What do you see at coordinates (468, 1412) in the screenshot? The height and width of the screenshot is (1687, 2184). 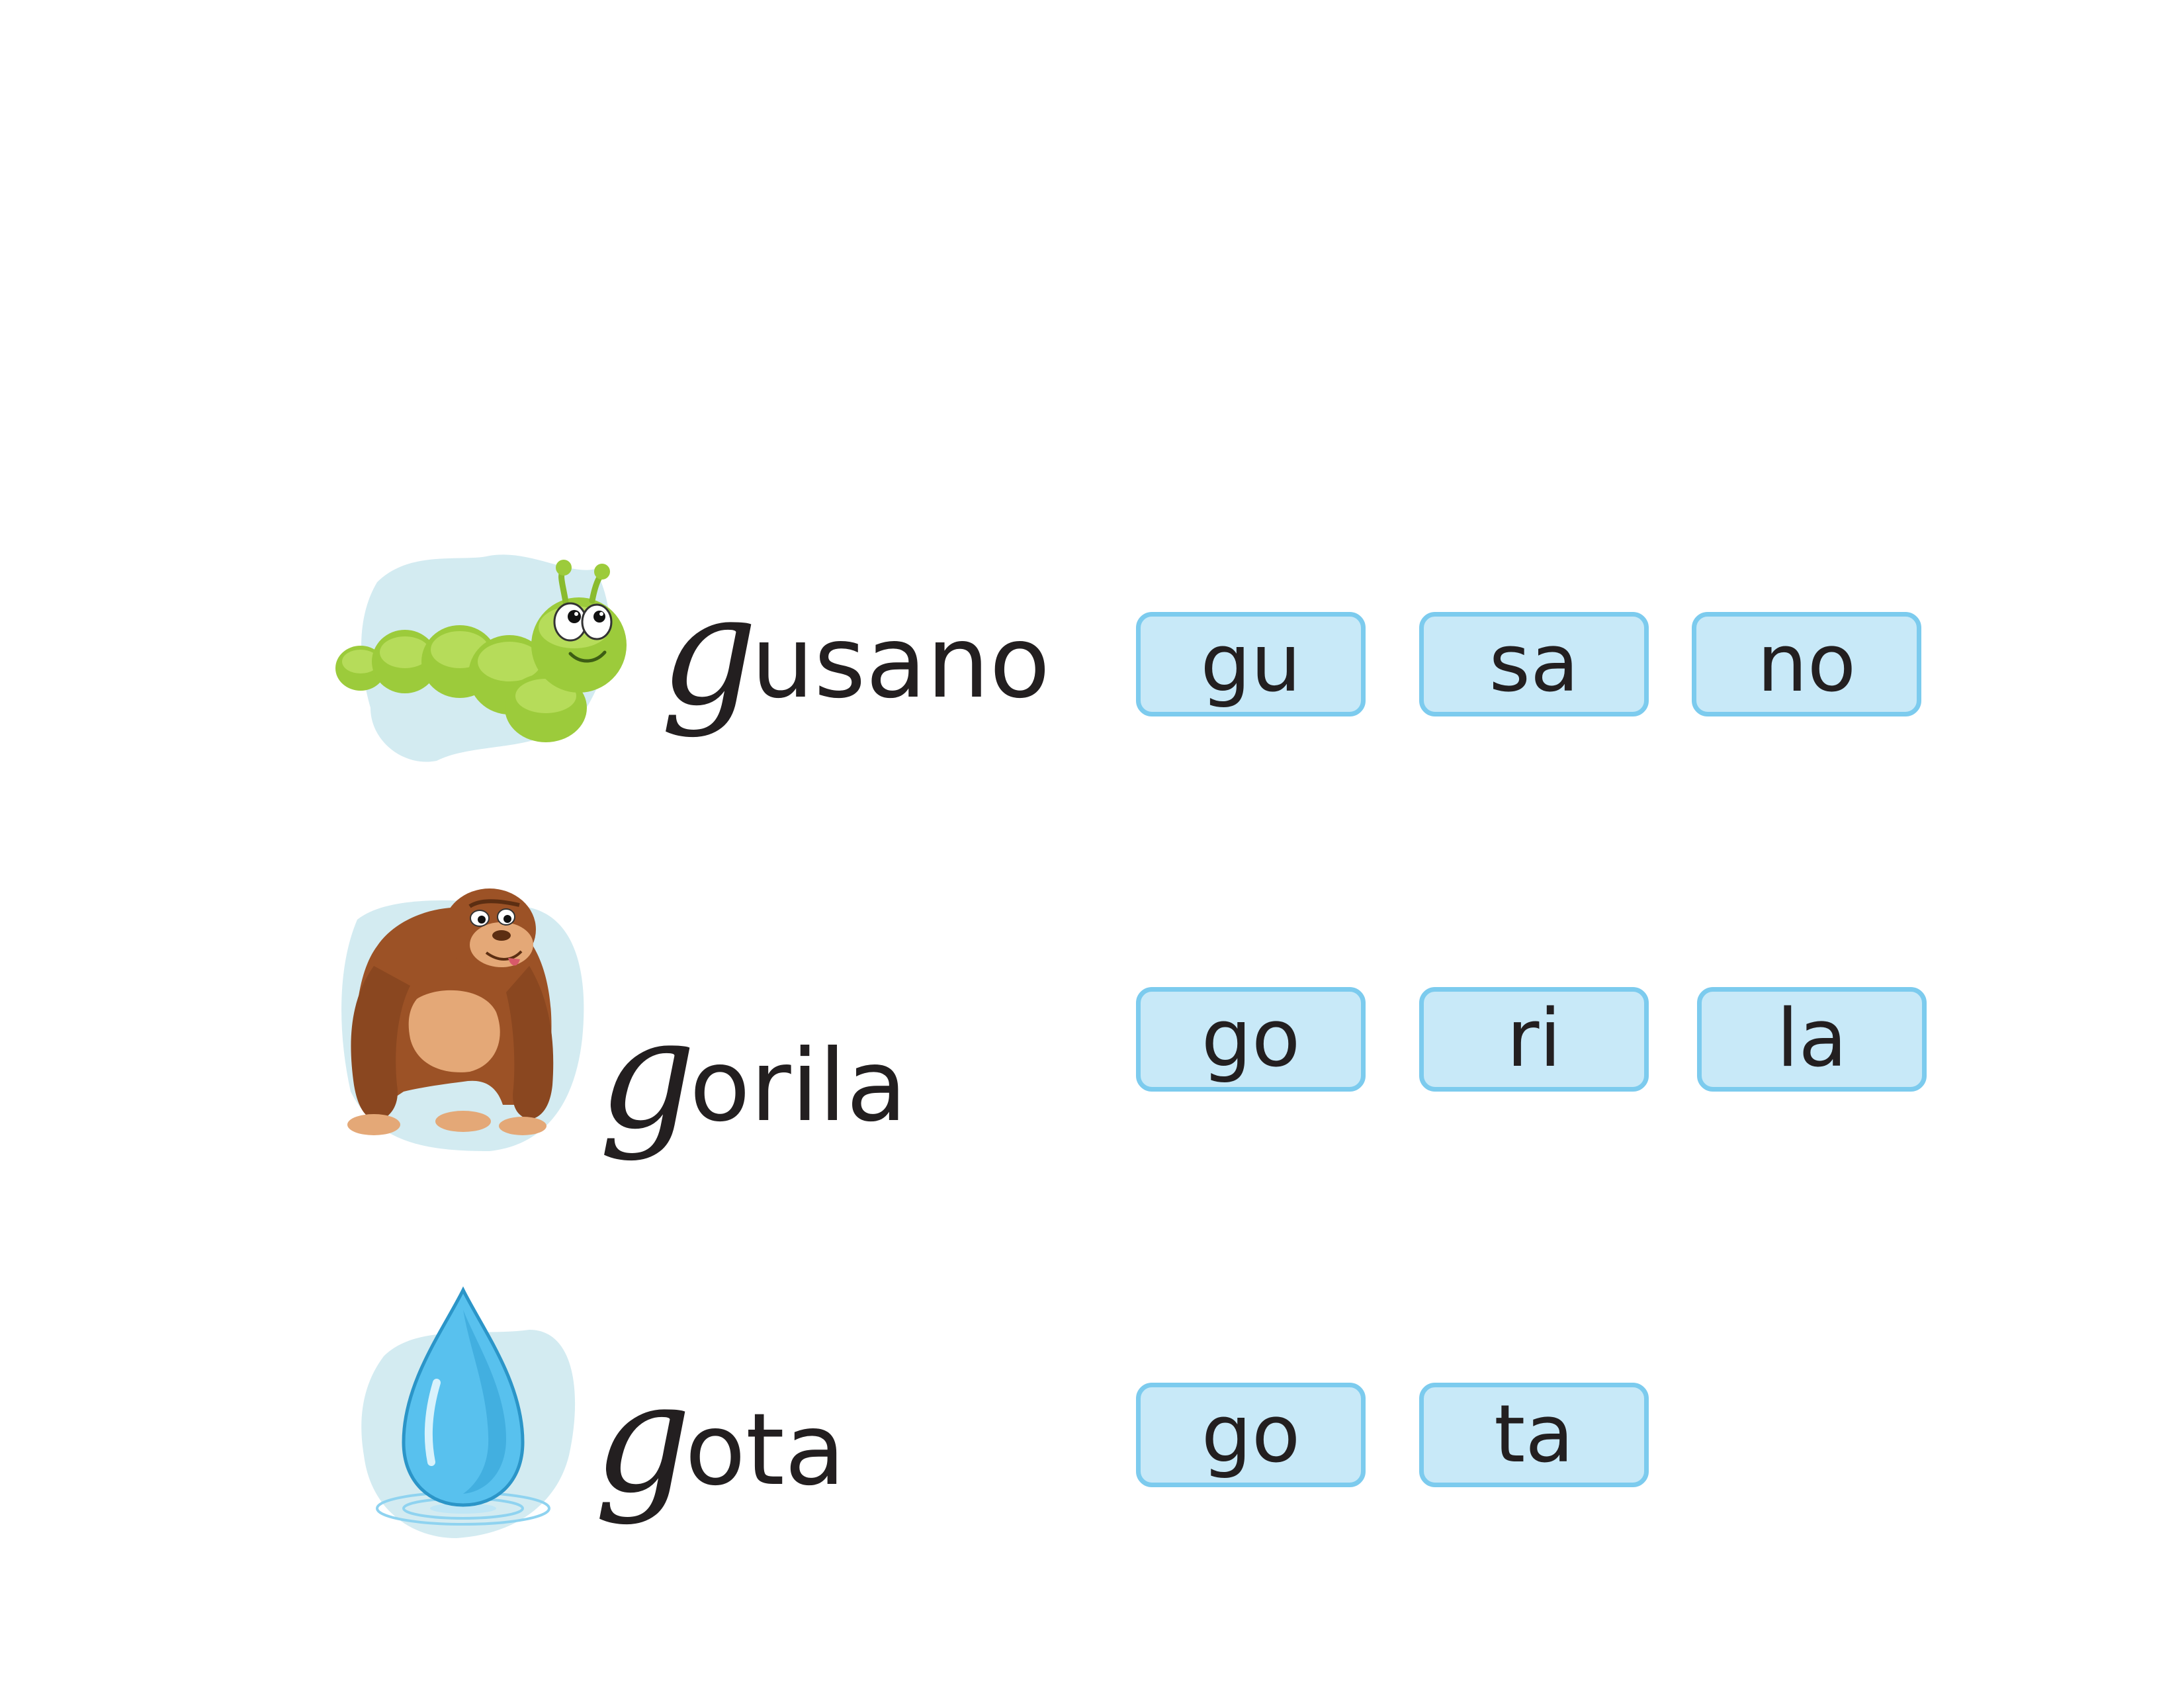 I see `water-drop-icon` at bounding box center [468, 1412].